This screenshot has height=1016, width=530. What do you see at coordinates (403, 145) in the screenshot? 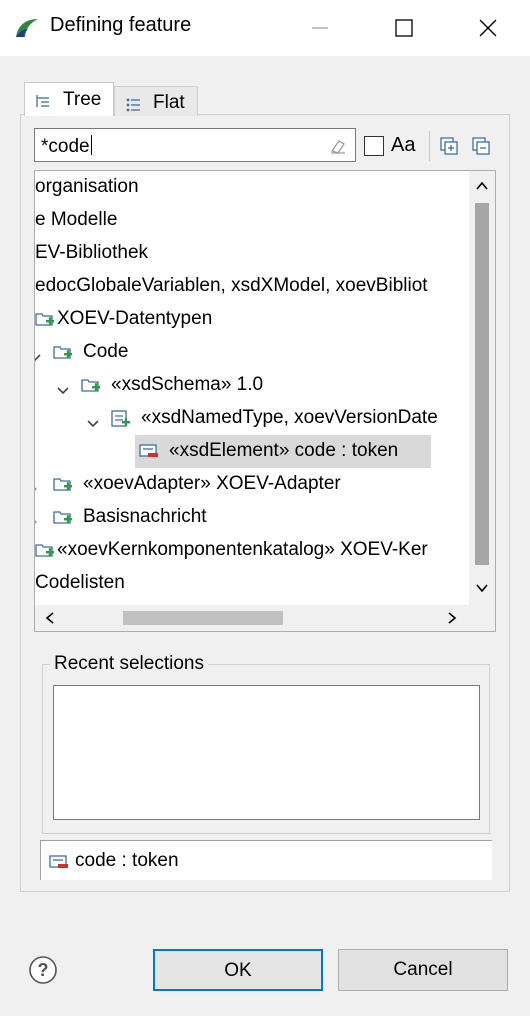
I see `match-case-label: Aa` at bounding box center [403, 145].